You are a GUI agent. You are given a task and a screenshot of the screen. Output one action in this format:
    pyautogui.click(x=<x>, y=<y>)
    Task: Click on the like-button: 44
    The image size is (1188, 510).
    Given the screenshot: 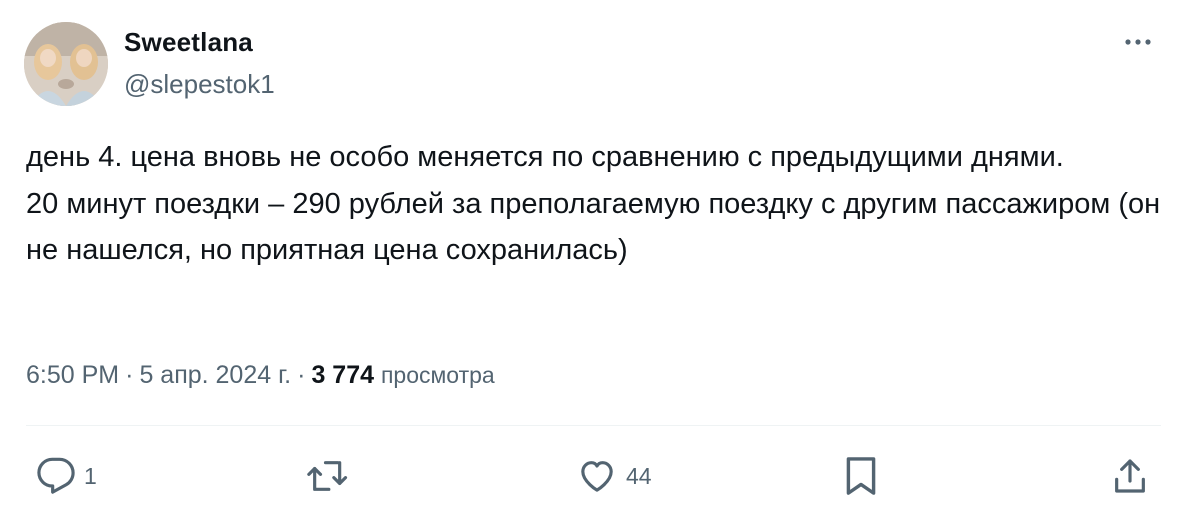 What is the action you would take?
    pyautogui.click(x=614, y=476)
    